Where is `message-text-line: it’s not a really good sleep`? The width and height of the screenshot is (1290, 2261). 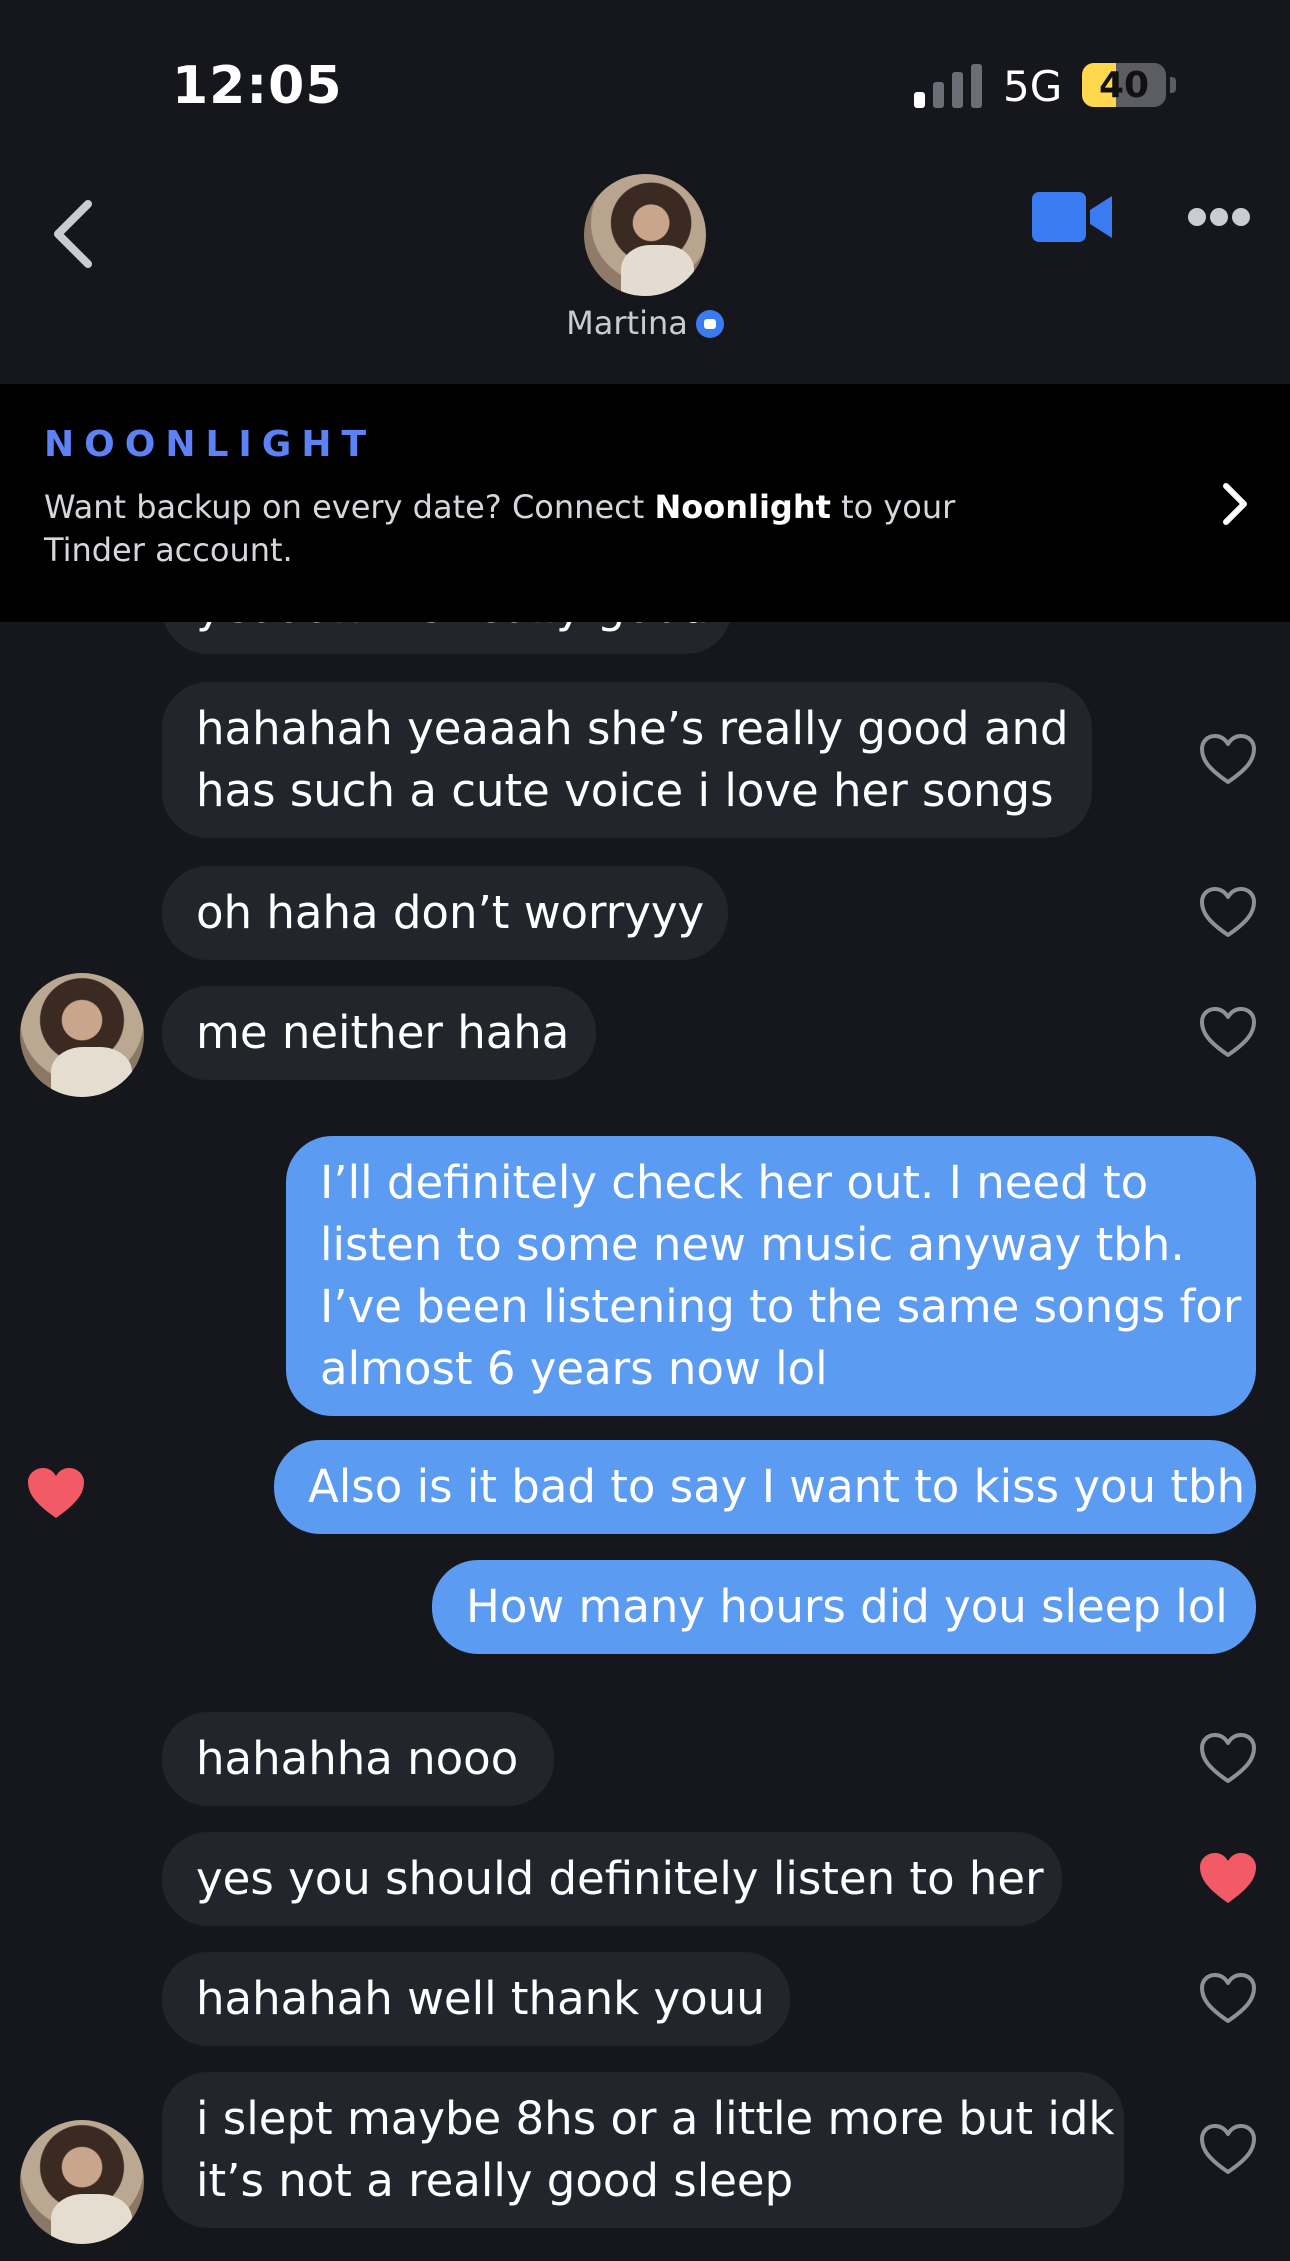
message-text-line: it’s not a really good sleep is located at coordinates (495, 2180).